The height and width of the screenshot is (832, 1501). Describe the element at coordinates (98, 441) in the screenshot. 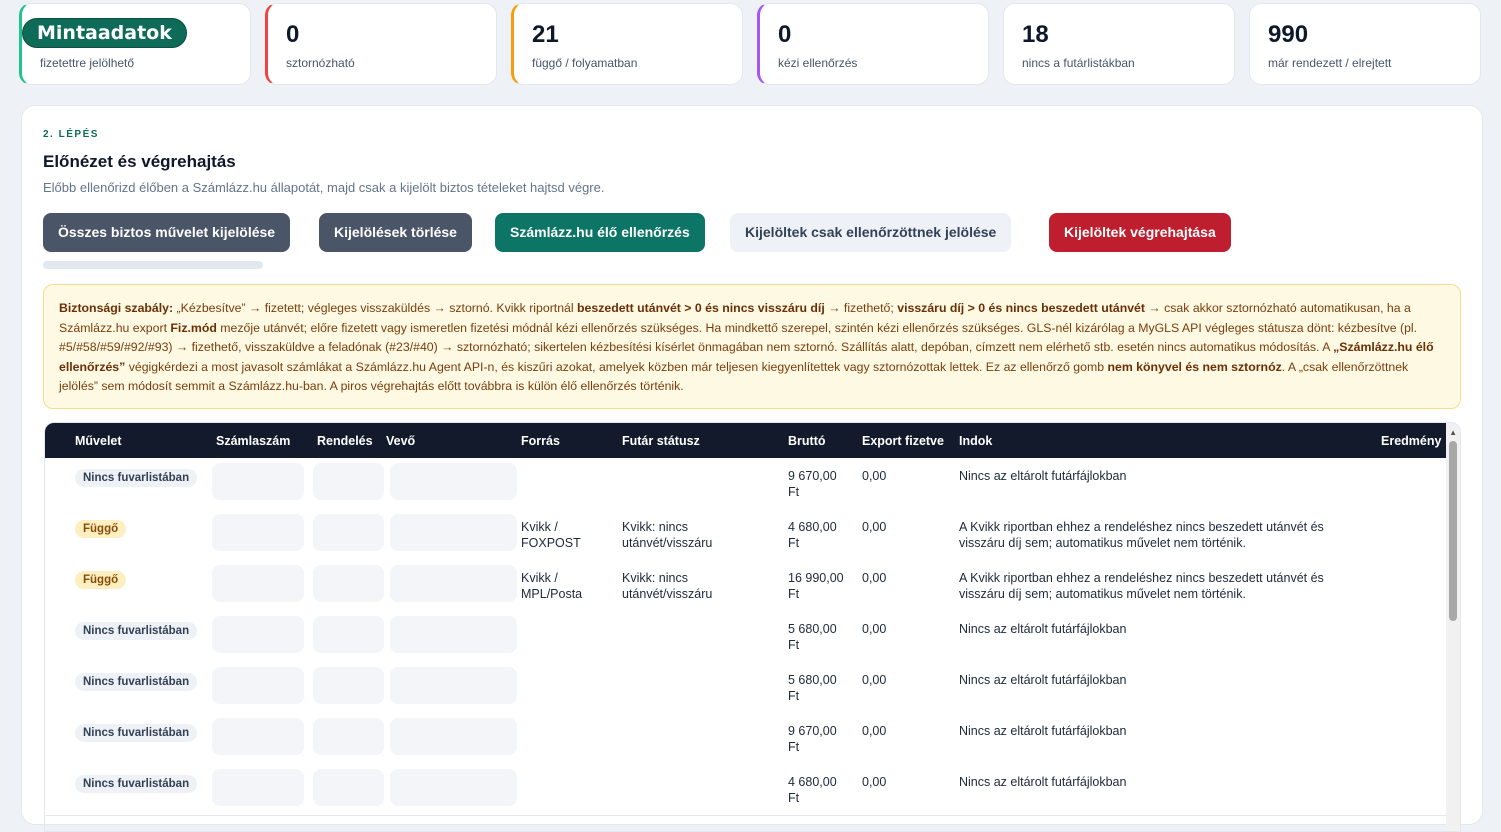

I see `col-action: Művelet` at that location.